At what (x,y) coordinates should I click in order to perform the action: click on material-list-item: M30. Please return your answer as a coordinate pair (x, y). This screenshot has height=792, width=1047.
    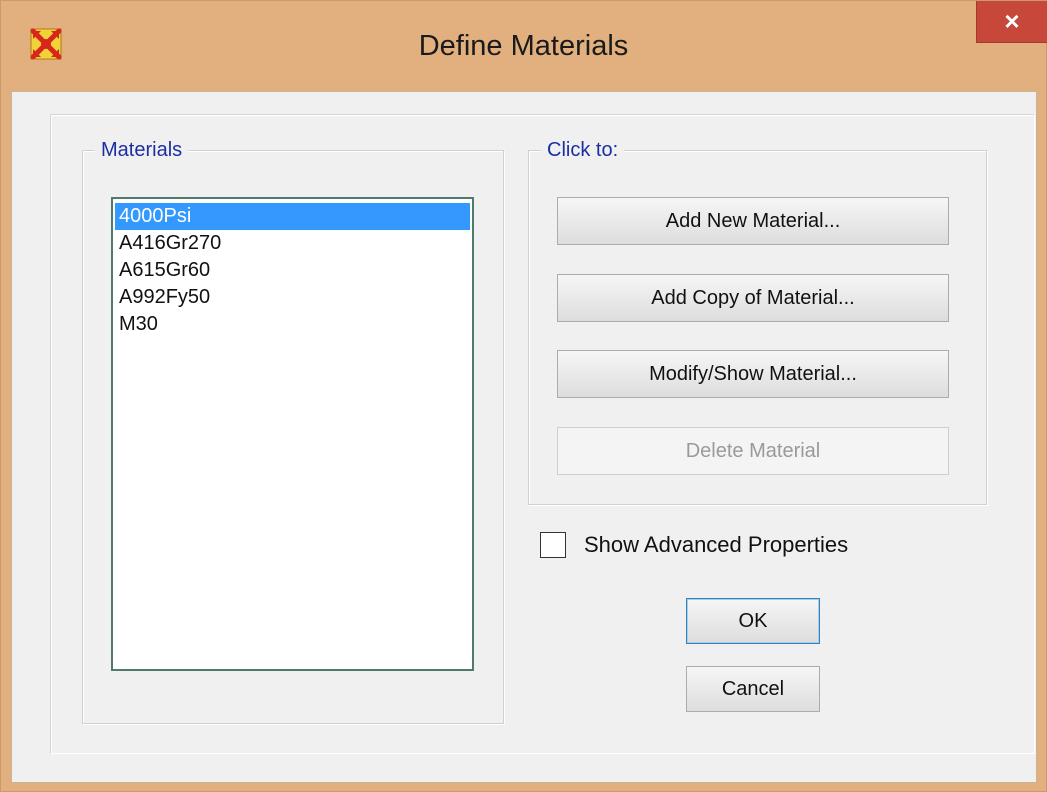
    Looking at the image, I should click on (292, 324).